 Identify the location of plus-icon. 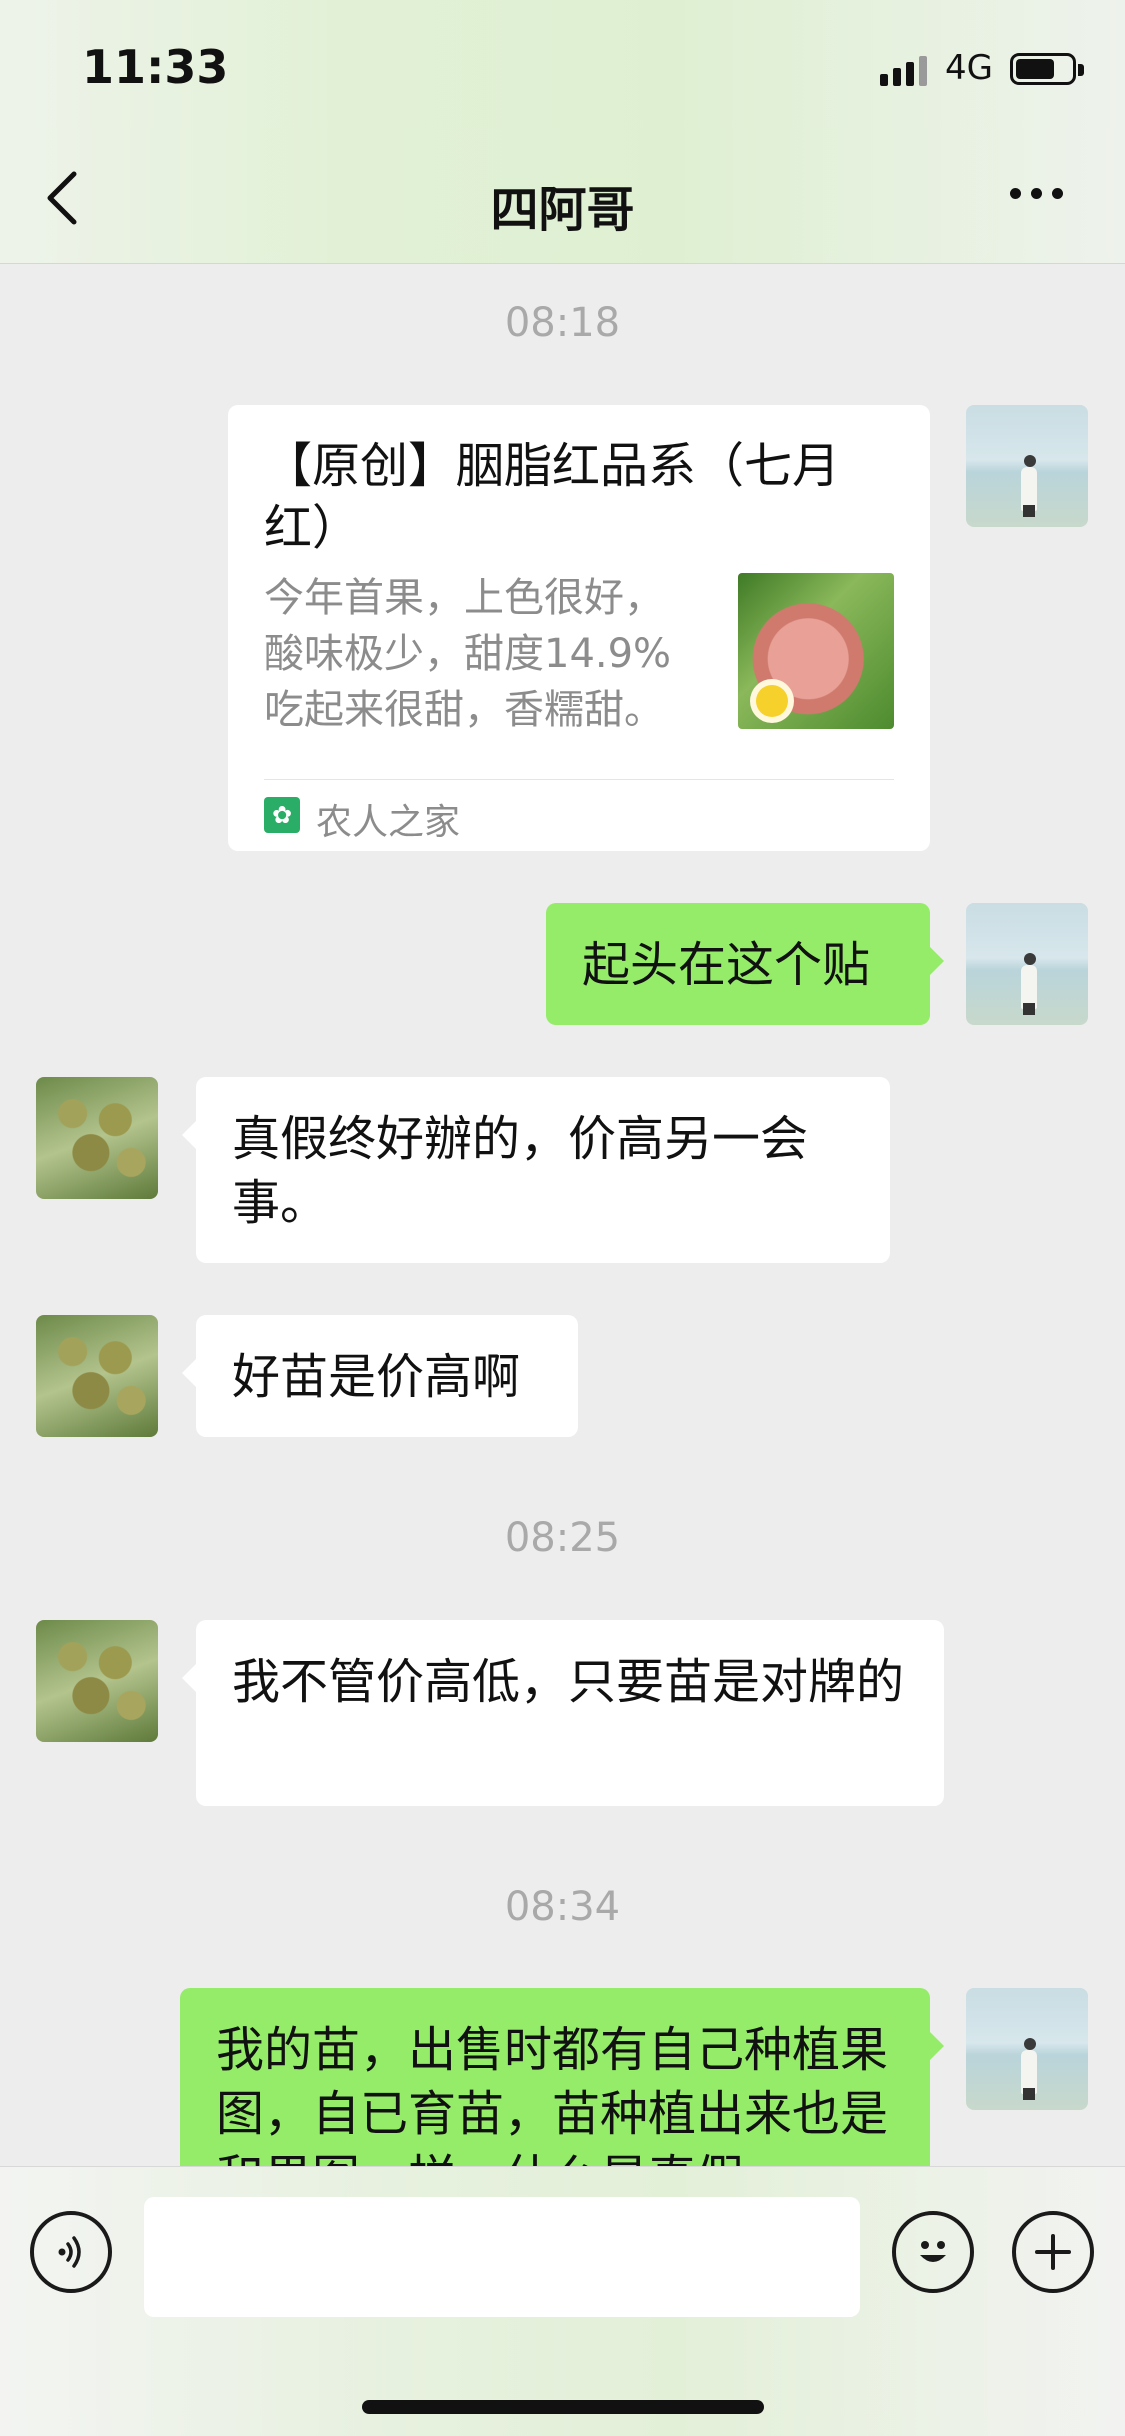
(1053, 2252).